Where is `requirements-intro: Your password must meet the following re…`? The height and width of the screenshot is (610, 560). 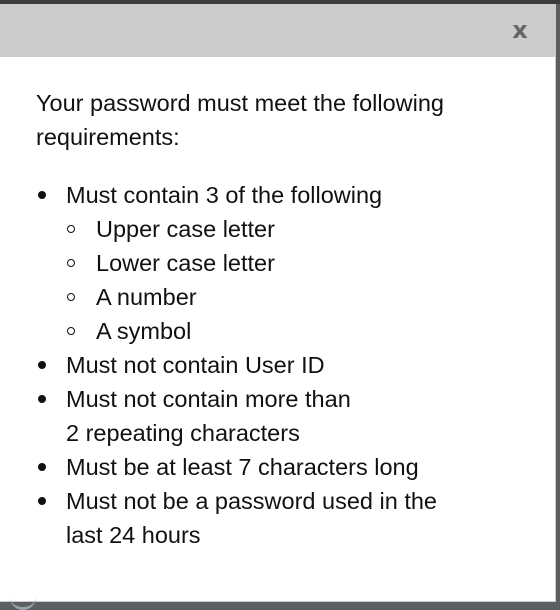 requirements-intro: Your password must meet the following re… is located at coordinates (240, 120).